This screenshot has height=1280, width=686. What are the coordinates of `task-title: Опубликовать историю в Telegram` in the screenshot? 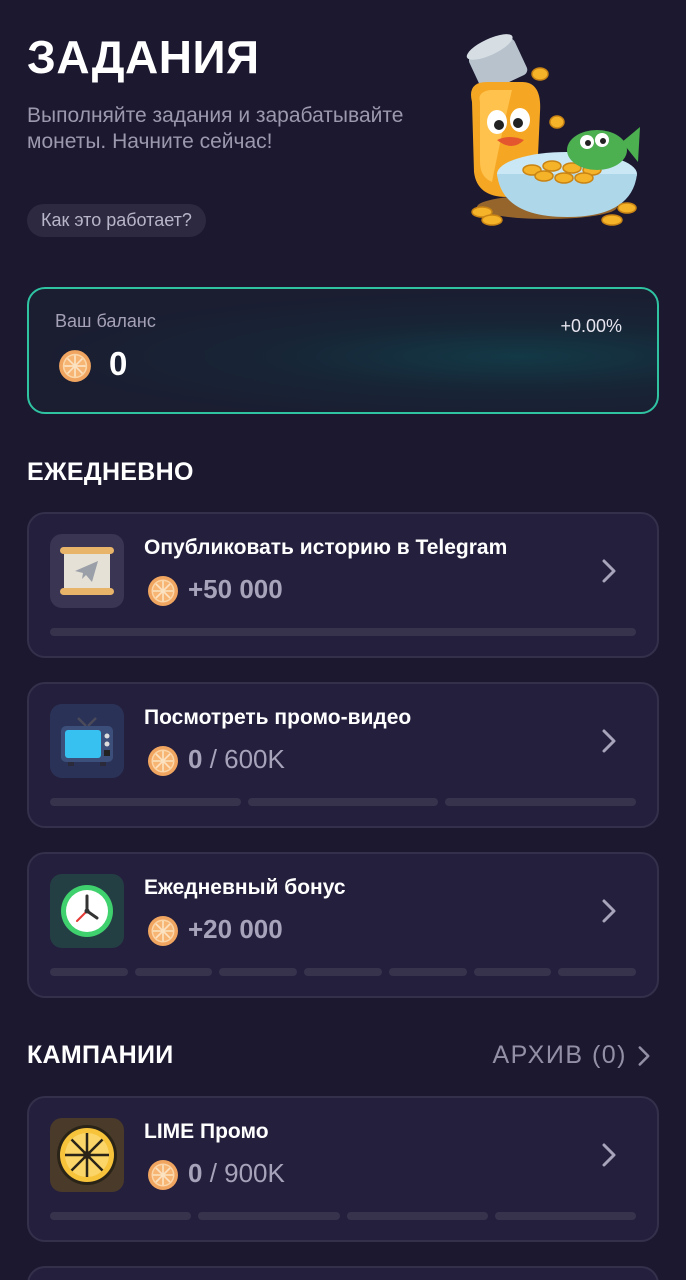 It's located at (326, 547).